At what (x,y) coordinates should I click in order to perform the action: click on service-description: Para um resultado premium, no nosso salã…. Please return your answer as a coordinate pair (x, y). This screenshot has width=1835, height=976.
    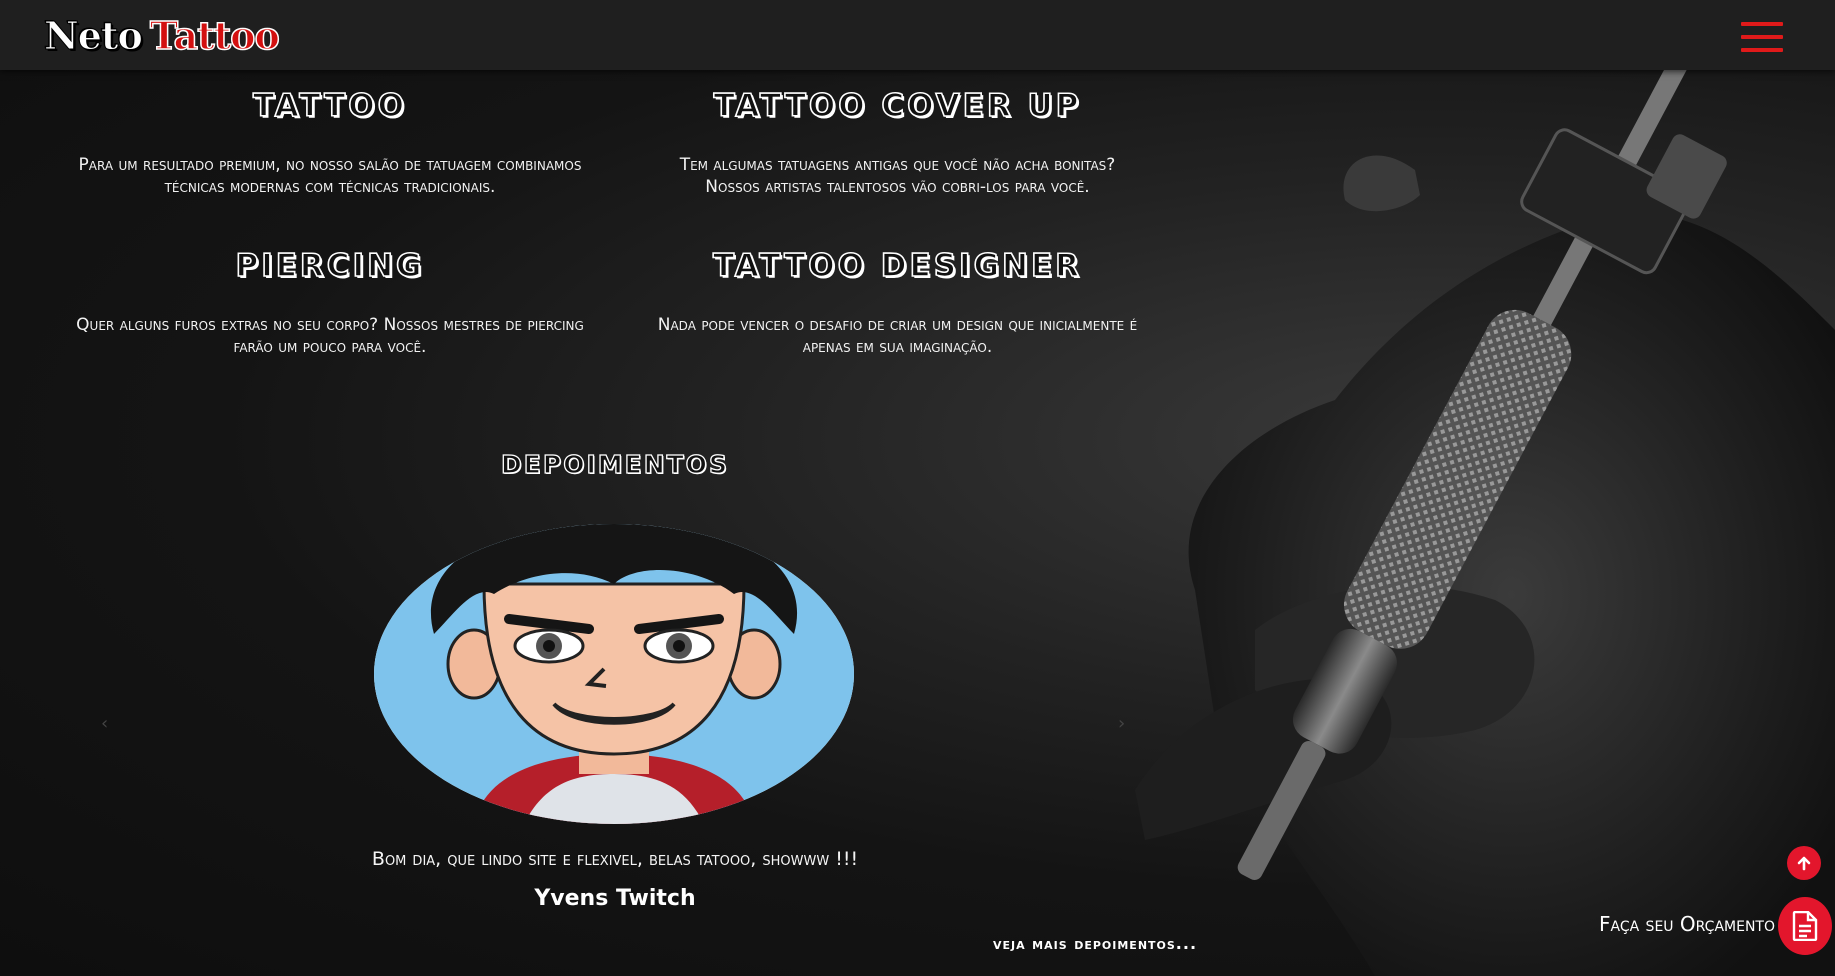
    Looking at the image, I should click on (330, 176).